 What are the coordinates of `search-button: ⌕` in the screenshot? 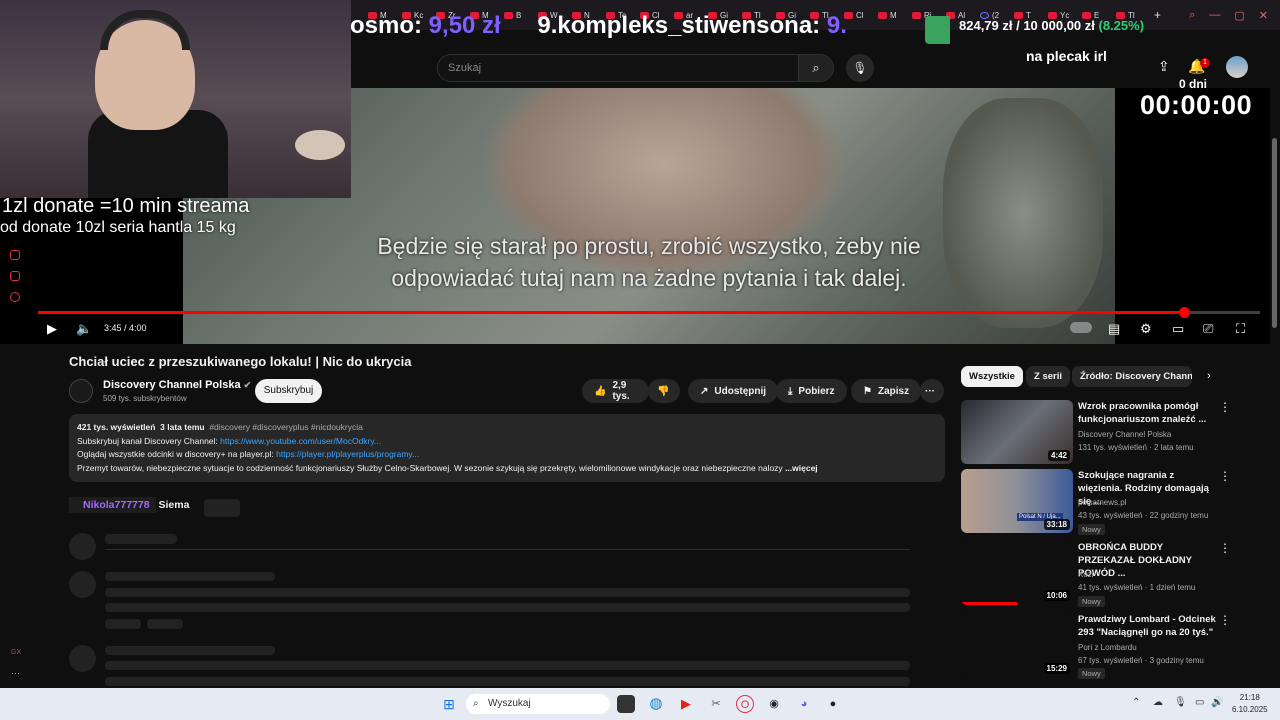 It's located at (816, 68).